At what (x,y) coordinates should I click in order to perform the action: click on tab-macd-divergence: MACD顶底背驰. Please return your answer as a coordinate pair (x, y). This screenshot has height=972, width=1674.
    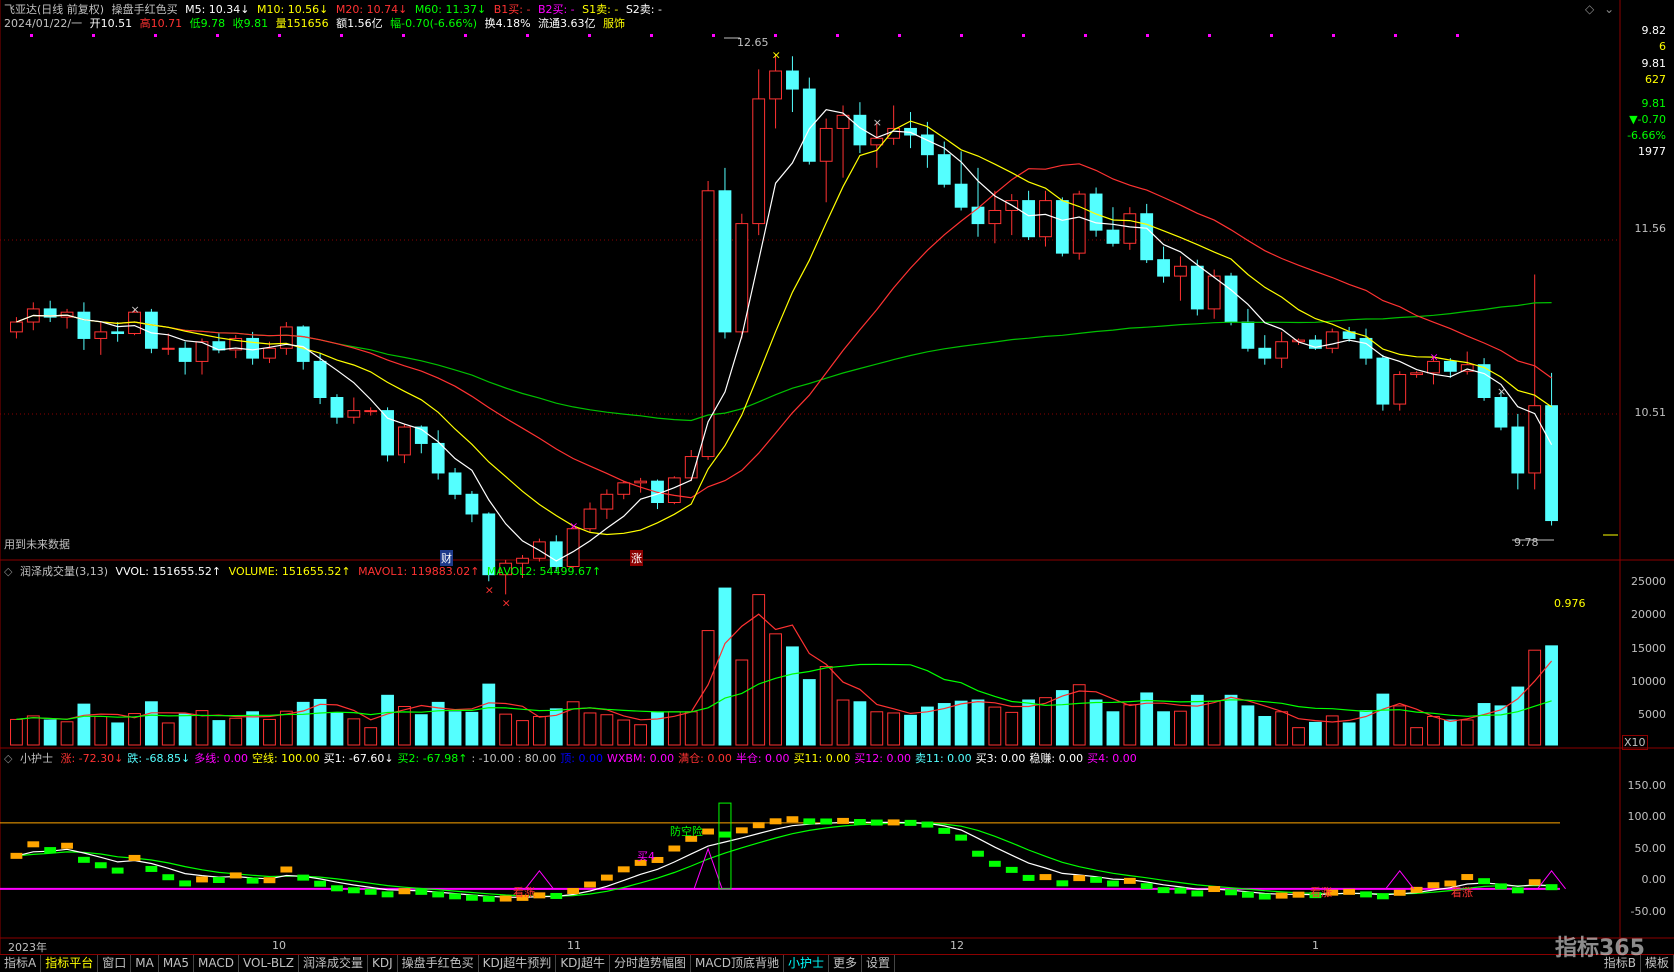
    Looking at the image, I should click on (737, 963).